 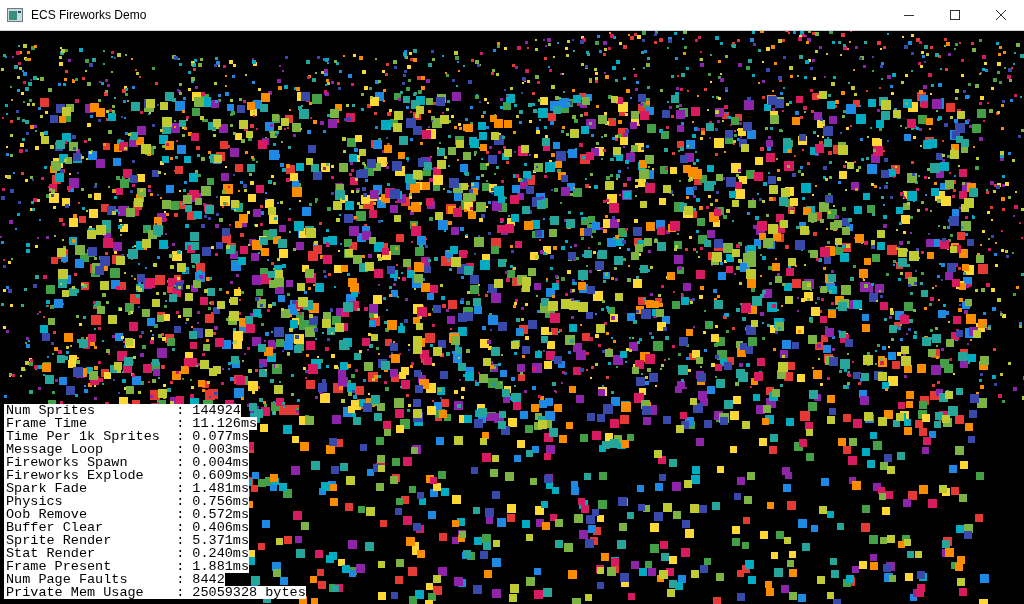 What do you see at coordinates (89, 15) in the screenshot?
I see `window-title: ECS Fireworks Demo` at bounding box center [89, 15].